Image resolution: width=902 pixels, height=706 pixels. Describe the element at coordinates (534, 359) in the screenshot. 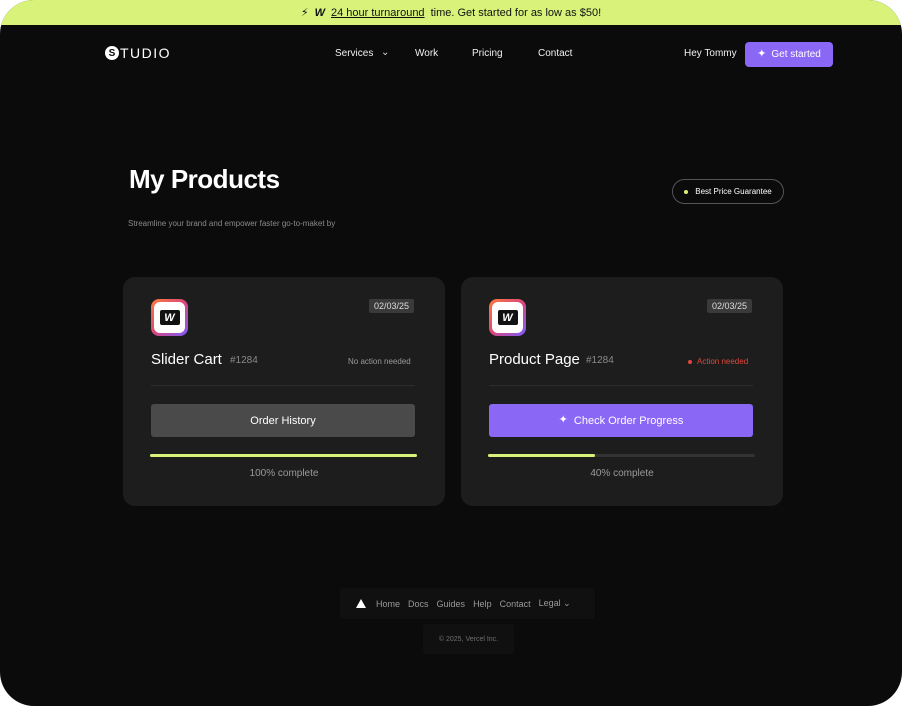

I see `product-name: Product Page` at that location.